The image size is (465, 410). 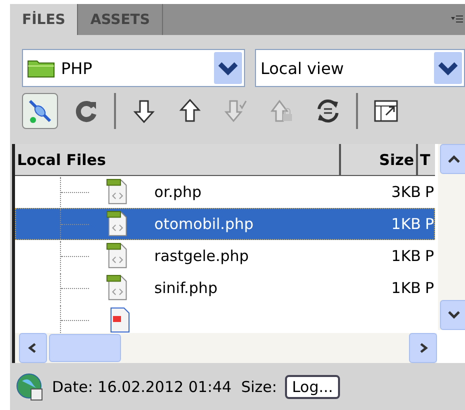 I want to click on file-name: rastgele.php, so click(x=202, y=256).